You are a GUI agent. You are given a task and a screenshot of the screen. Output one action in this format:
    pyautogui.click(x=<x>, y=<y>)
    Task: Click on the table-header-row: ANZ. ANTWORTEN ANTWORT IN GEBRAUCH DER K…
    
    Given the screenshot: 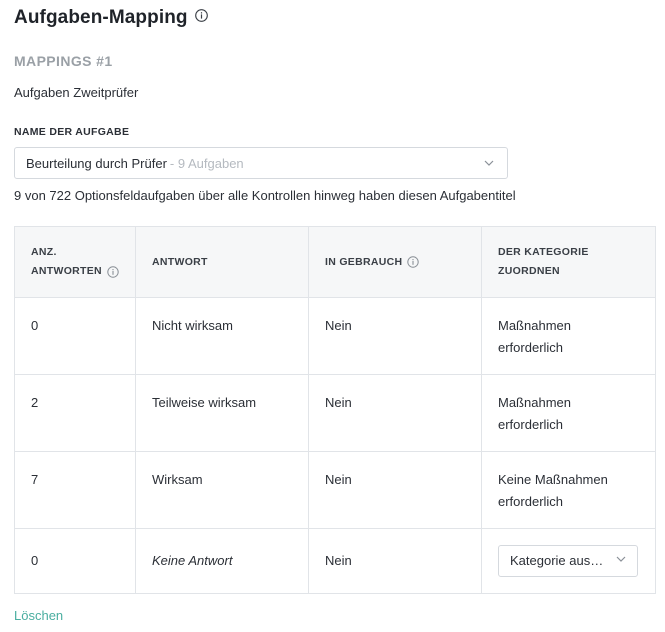 What is the action you would take?
    pyautogui.click(x=335, y=262)
    